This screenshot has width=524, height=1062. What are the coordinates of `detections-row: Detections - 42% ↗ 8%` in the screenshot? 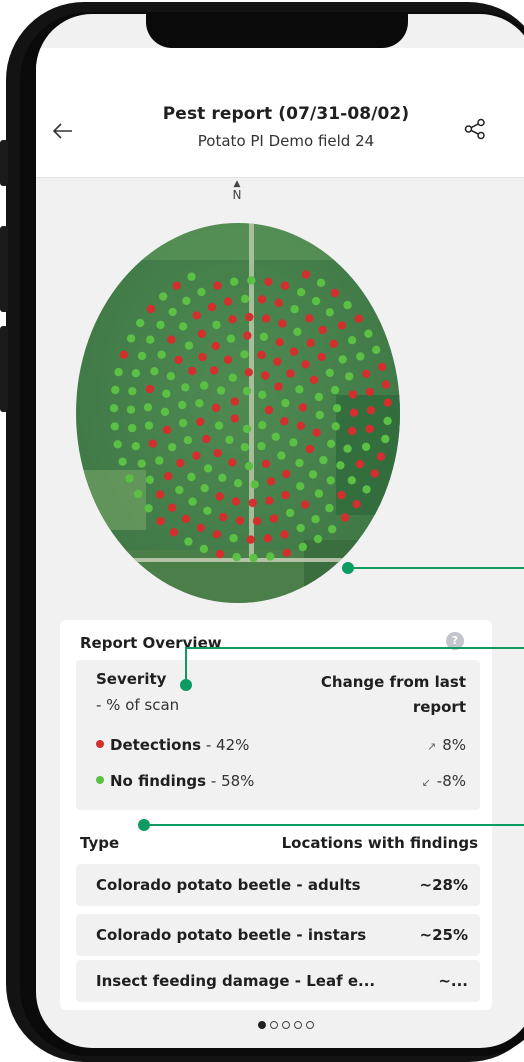 It's located at (281, 748).